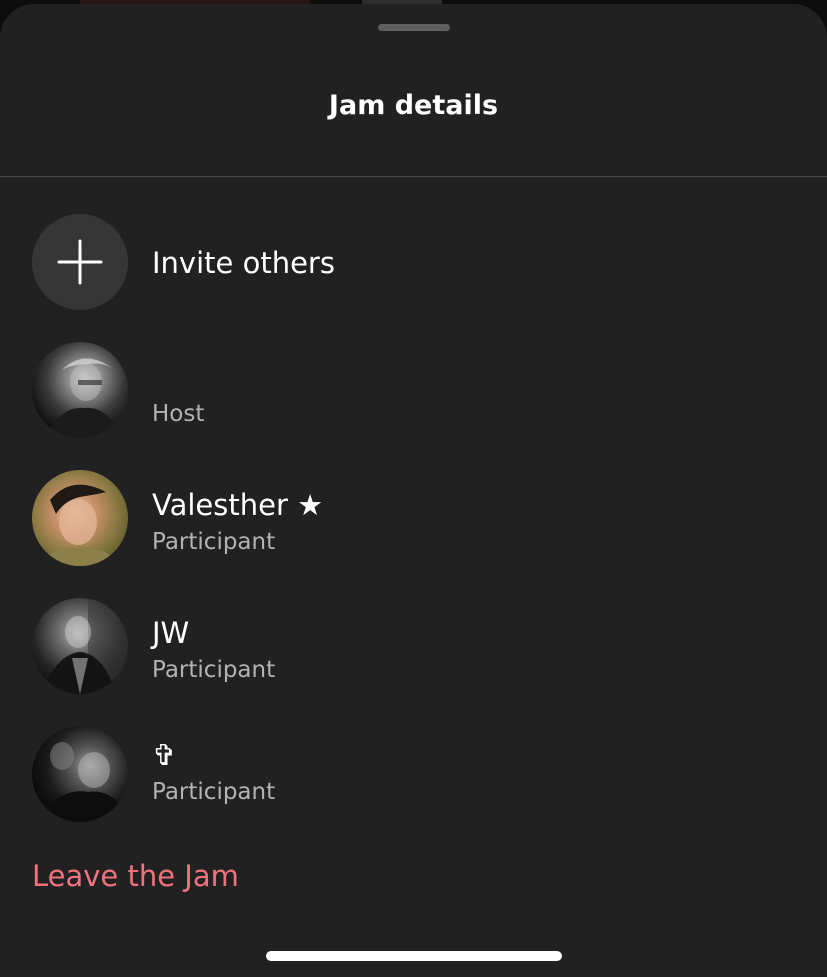 Image resolution: width=827 pixels, height=977 pixels. Describe the element at coordinates (178, 414) in the screenshot. I see `participant-role: Host` at that location.